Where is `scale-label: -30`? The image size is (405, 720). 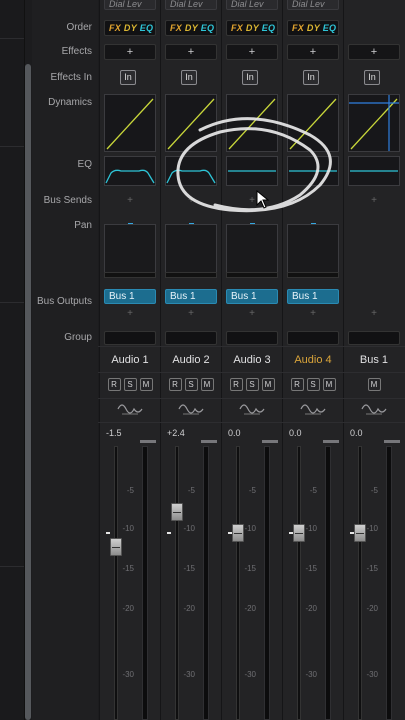
scale-label: -30 is located at coordinates (128, 674).